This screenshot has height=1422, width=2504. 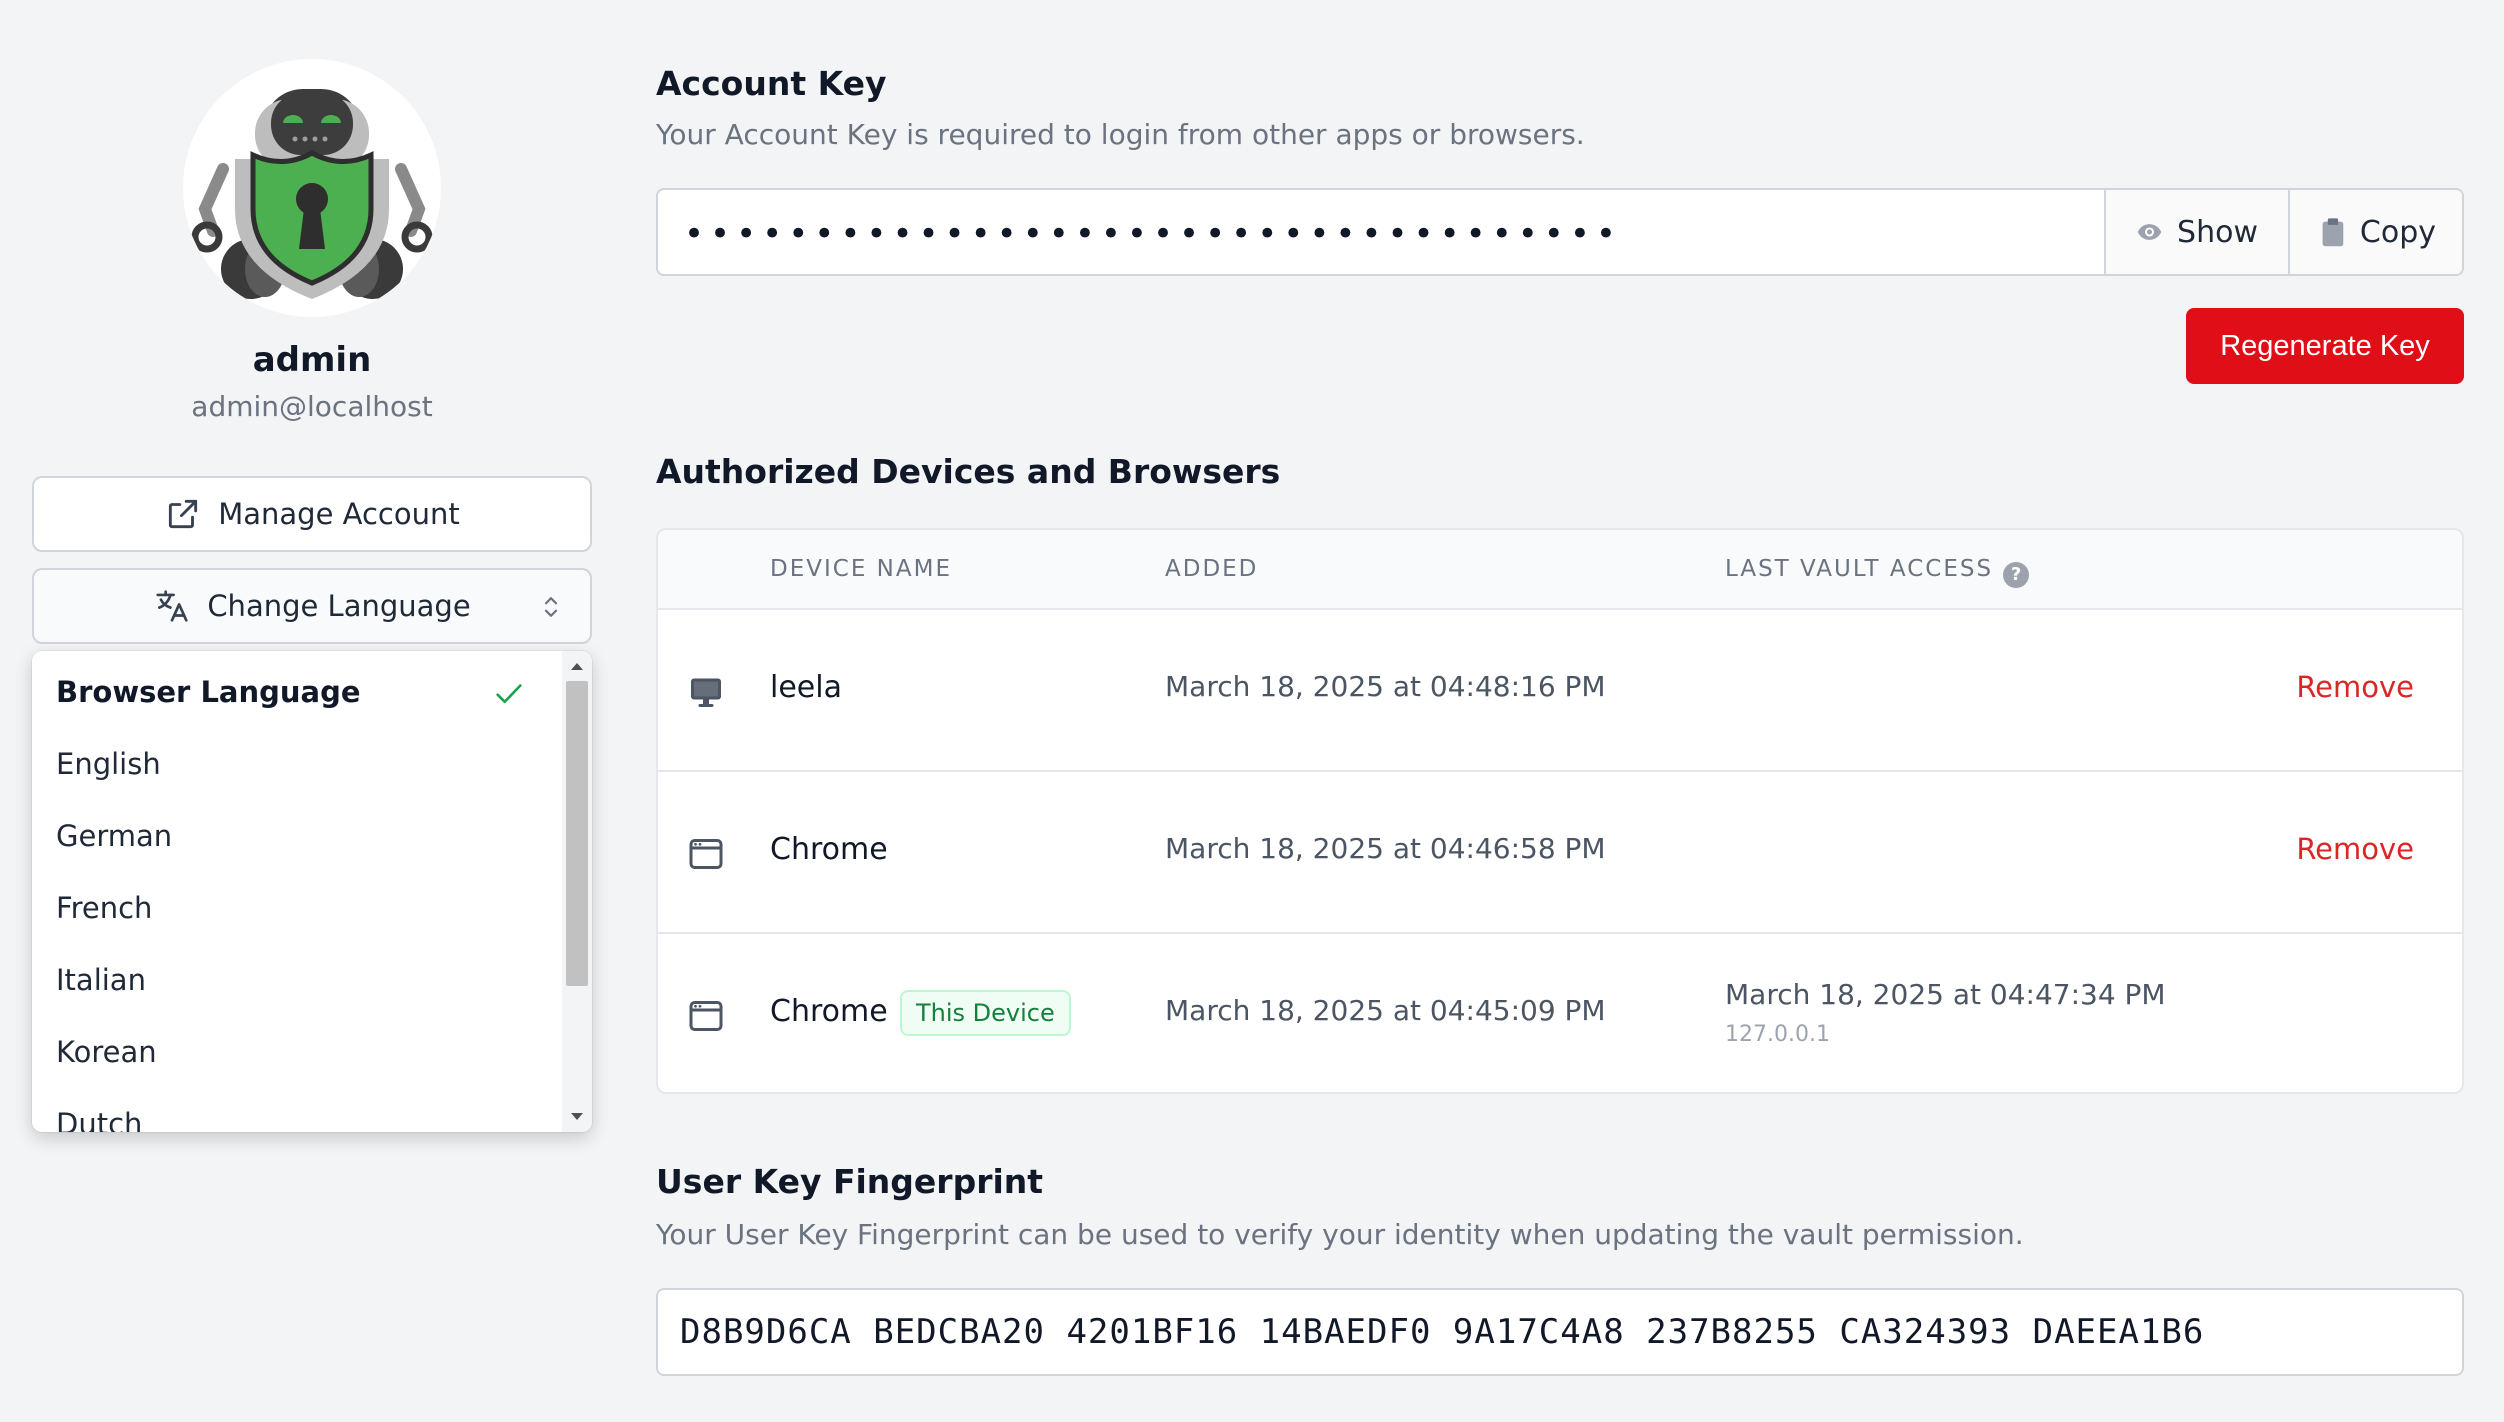 I want to click on copy-key-button: Copy, so click(x=2375, y=232).